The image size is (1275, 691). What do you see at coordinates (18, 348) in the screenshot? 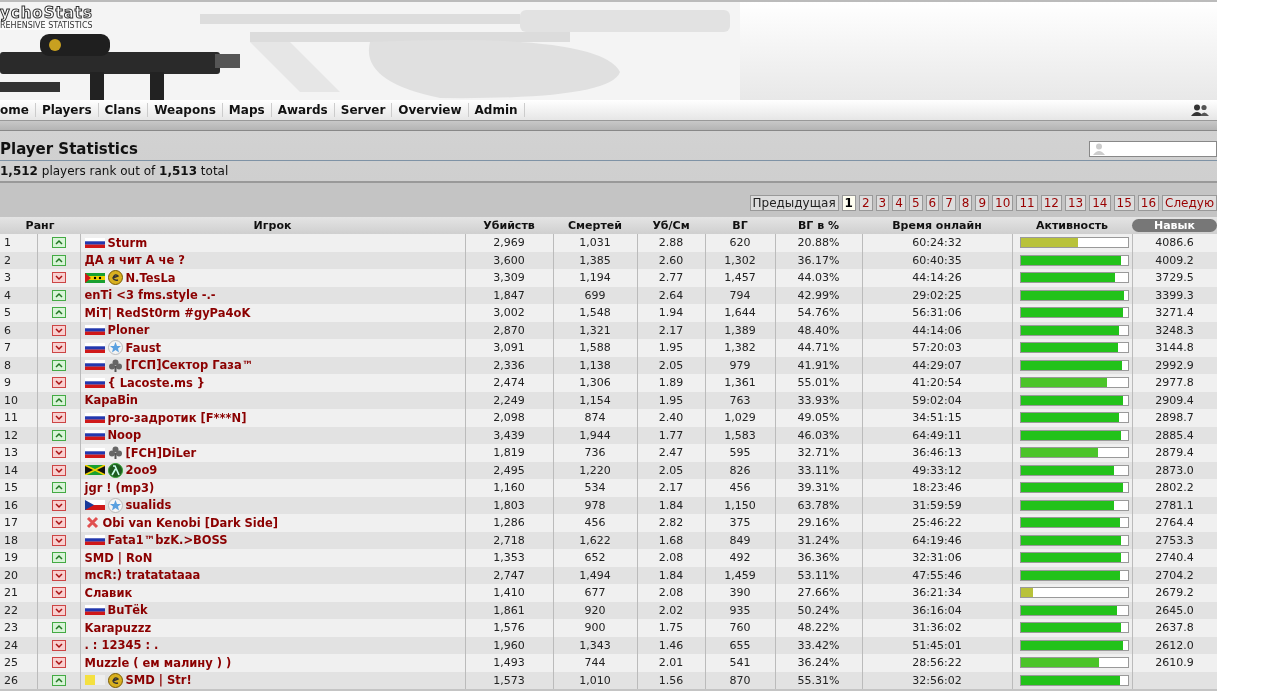
I see `table-cell: 7` at bounding box center [18, 348].